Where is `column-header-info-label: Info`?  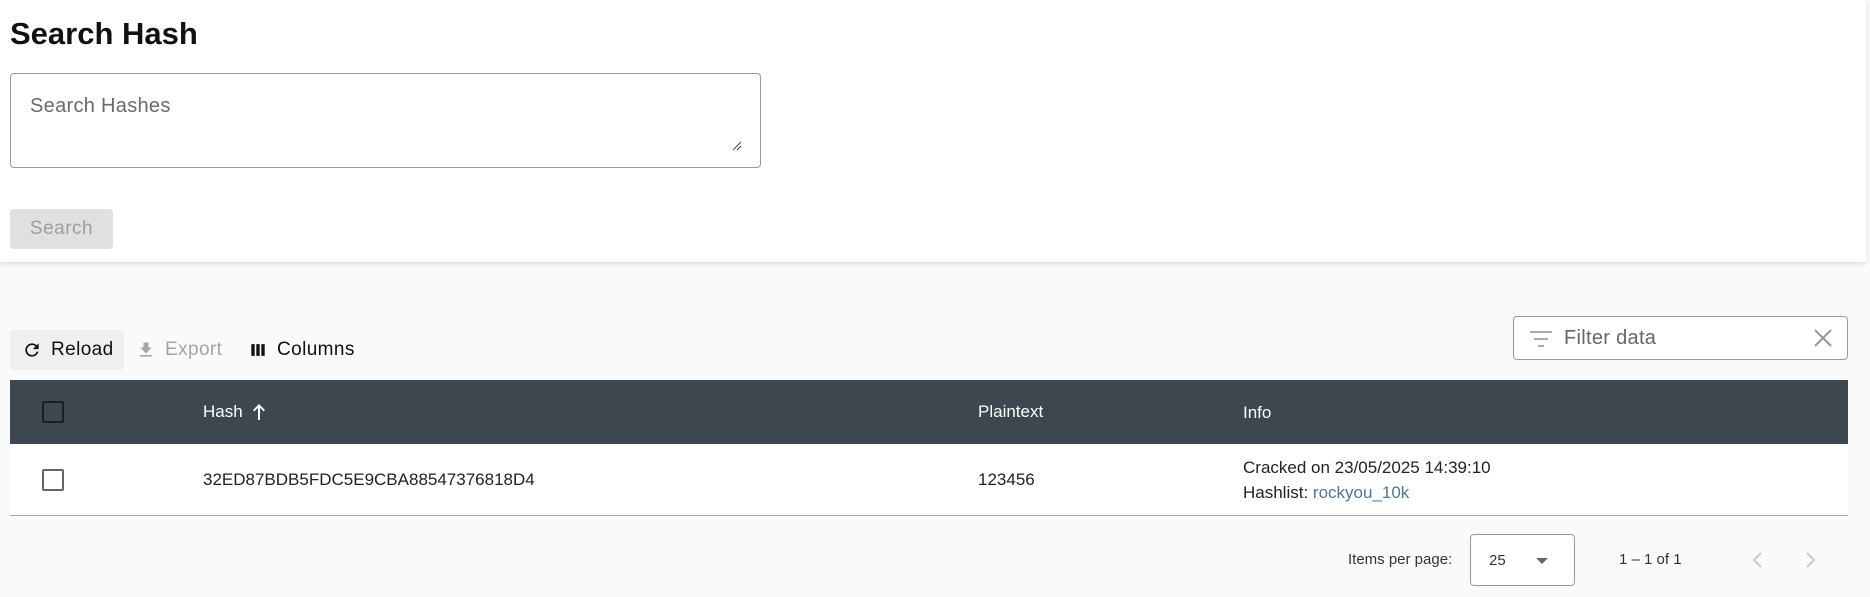
column-header-info-label: Info is located at coordinates (1257, 412).